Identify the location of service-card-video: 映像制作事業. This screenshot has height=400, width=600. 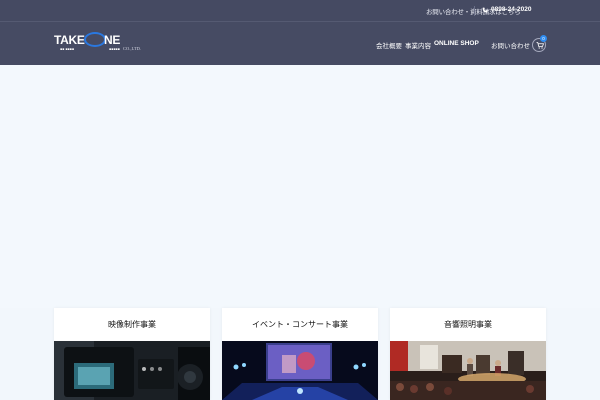
(132, 354).